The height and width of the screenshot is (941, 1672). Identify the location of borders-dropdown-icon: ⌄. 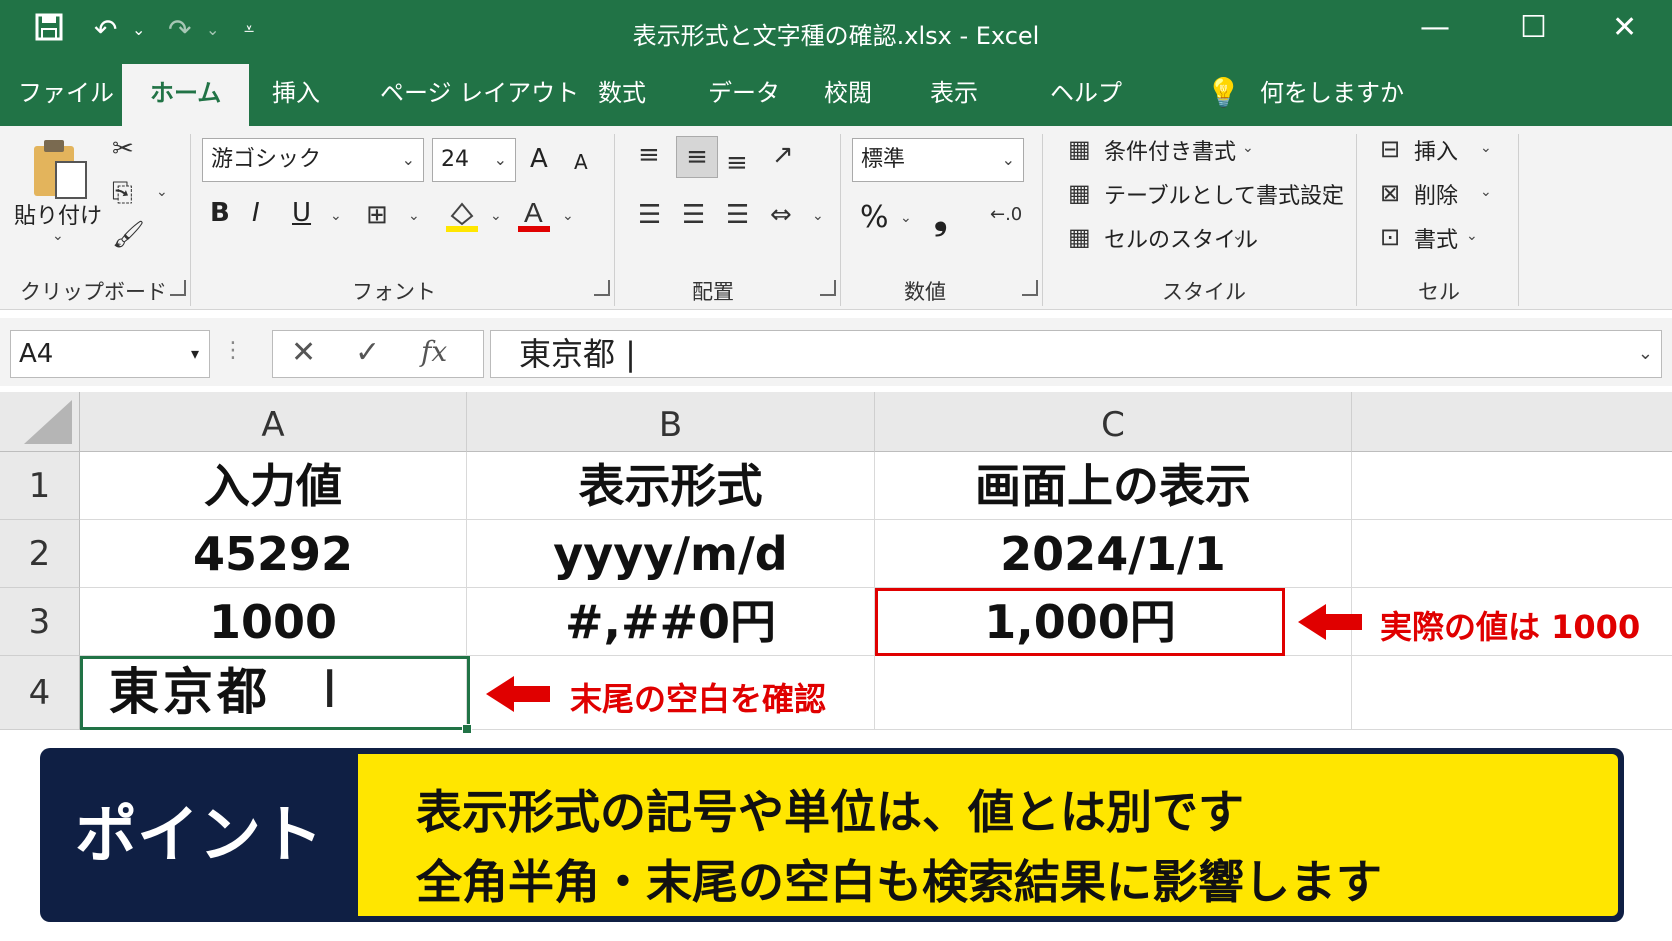
(414, 216).